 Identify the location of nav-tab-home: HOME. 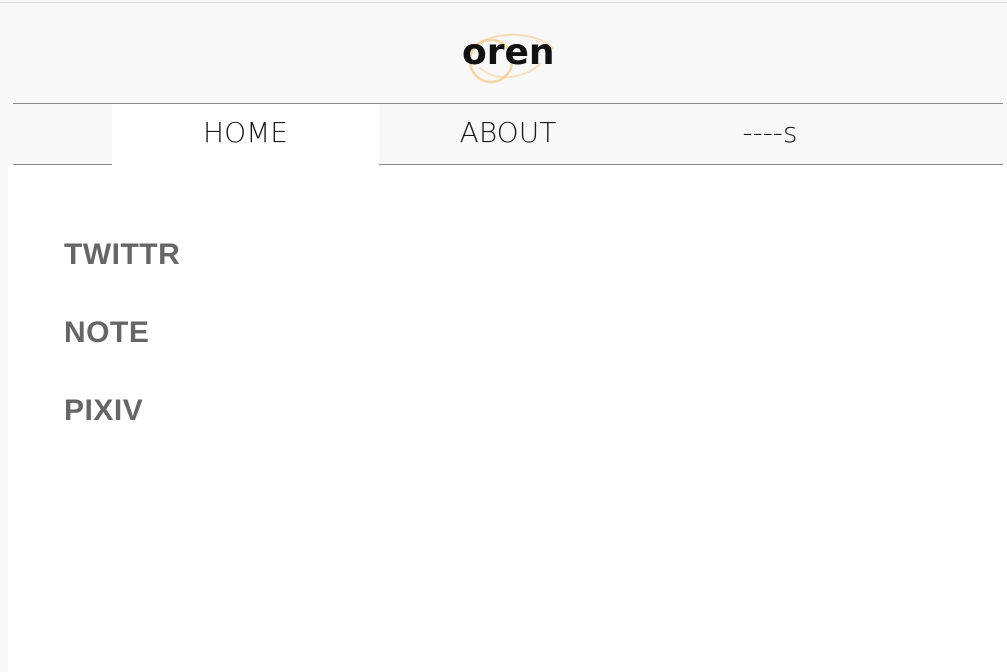
(245, 134).